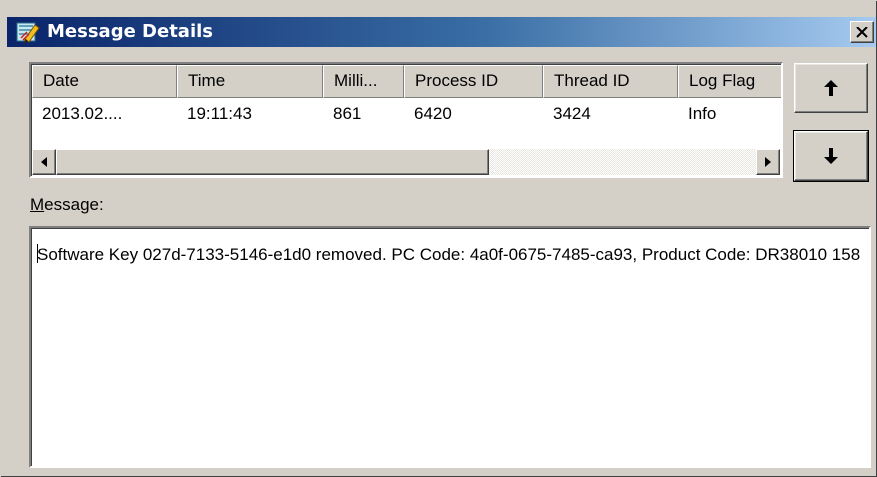 This screenshot has width=877, height=477. I want to click on next-message-button, so click(831, 156).